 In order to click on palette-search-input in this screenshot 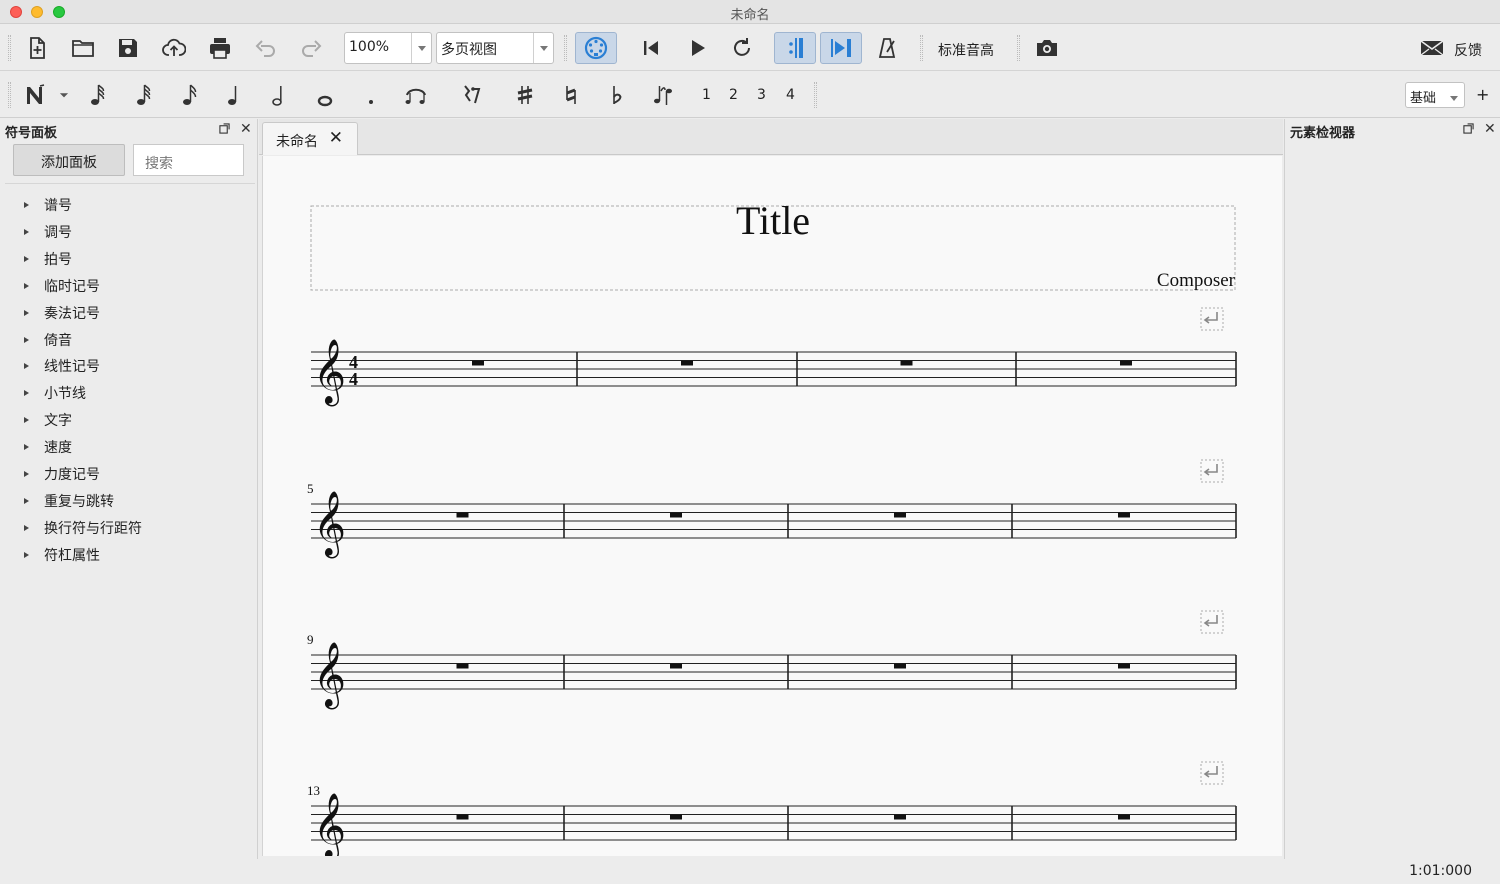, I will do `click(188, 160)`.